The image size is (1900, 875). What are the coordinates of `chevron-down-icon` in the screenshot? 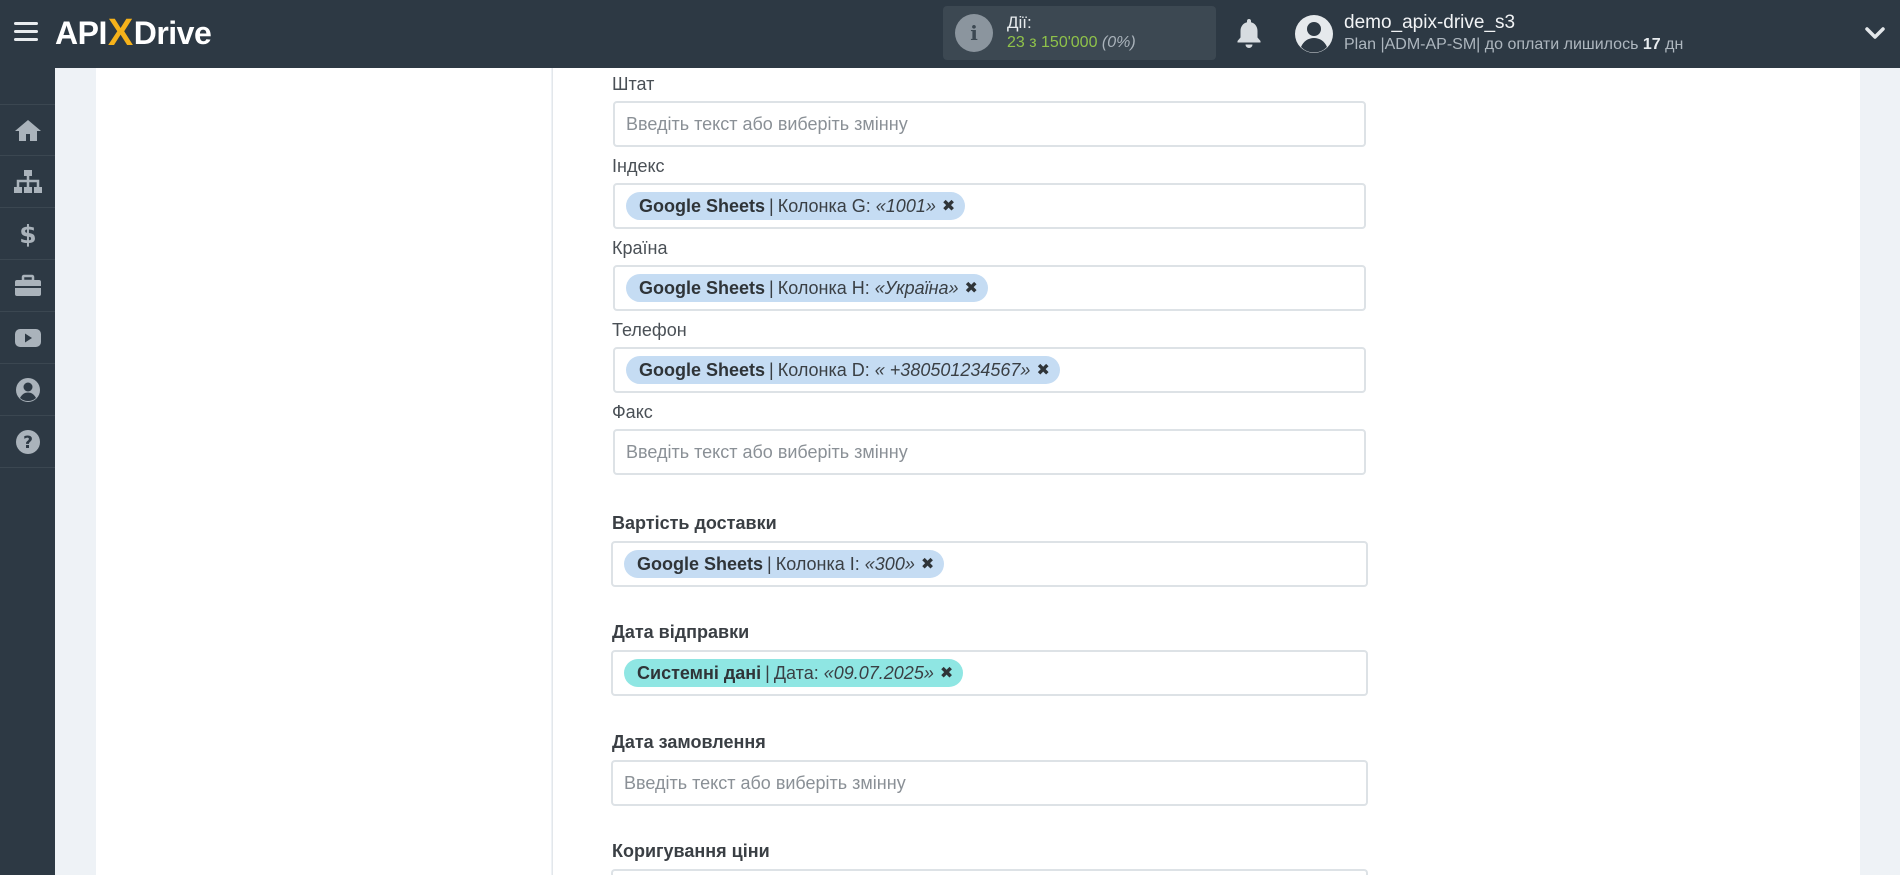 It's located at (1875, 33).